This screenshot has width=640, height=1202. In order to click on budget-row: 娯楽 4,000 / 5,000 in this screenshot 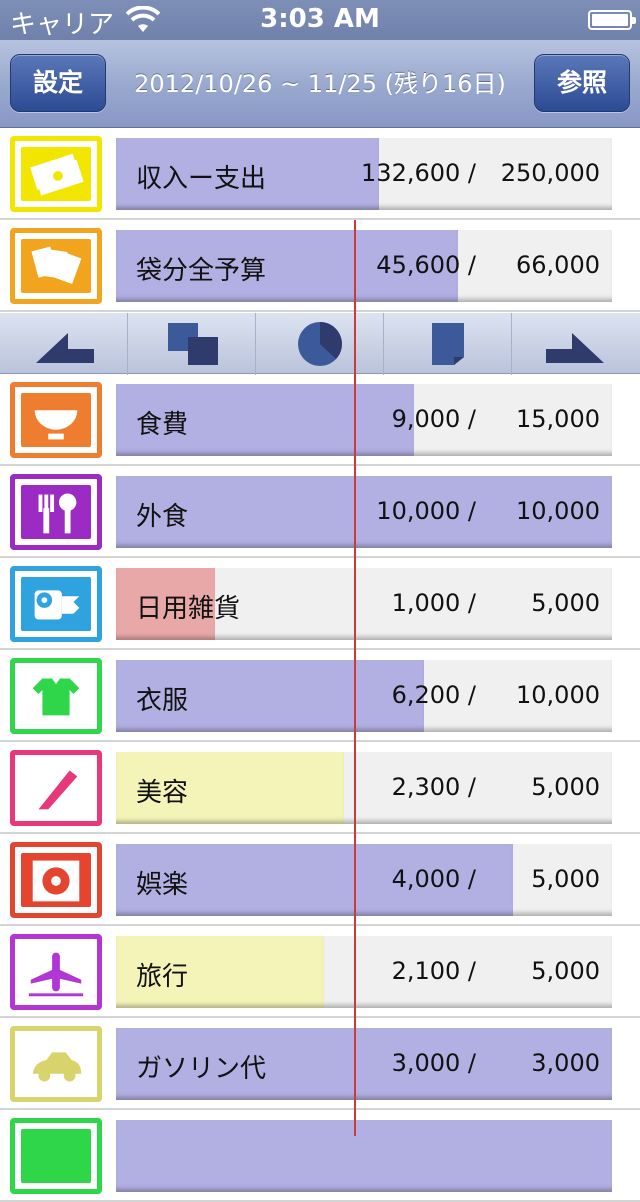, I will do `click(320, 880)`.